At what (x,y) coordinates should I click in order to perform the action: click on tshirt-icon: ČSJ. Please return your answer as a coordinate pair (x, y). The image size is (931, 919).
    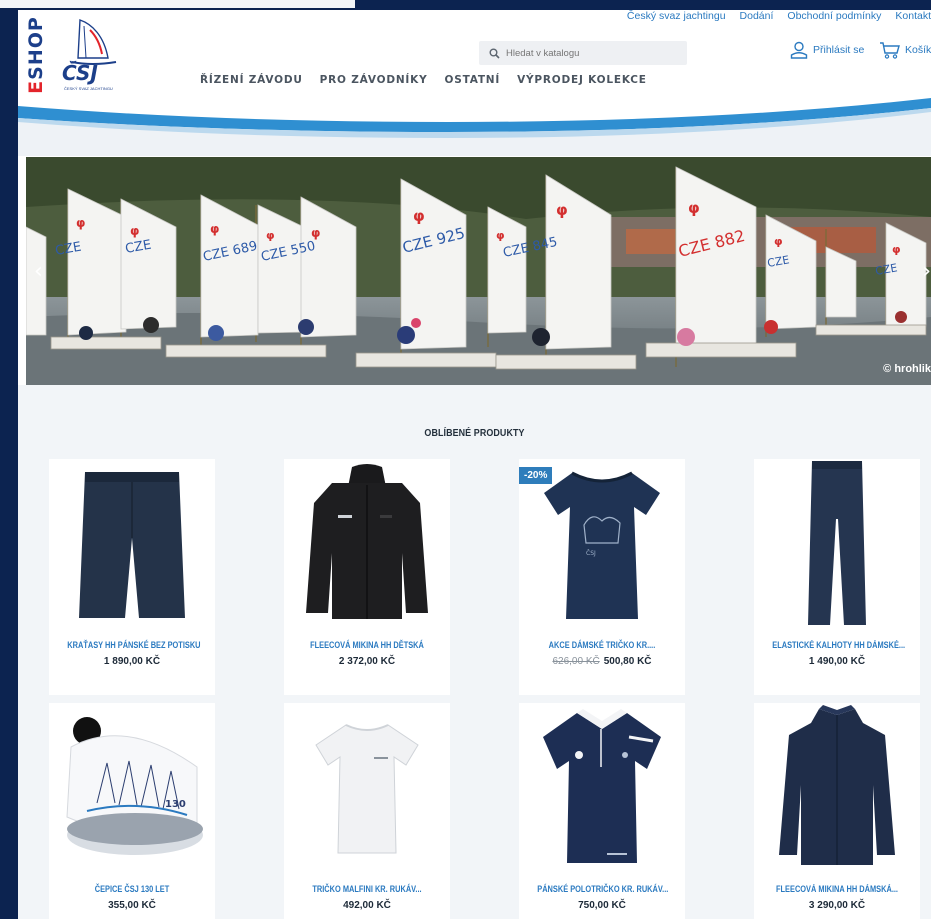
    Looking at the image, I should click on (602, 545).